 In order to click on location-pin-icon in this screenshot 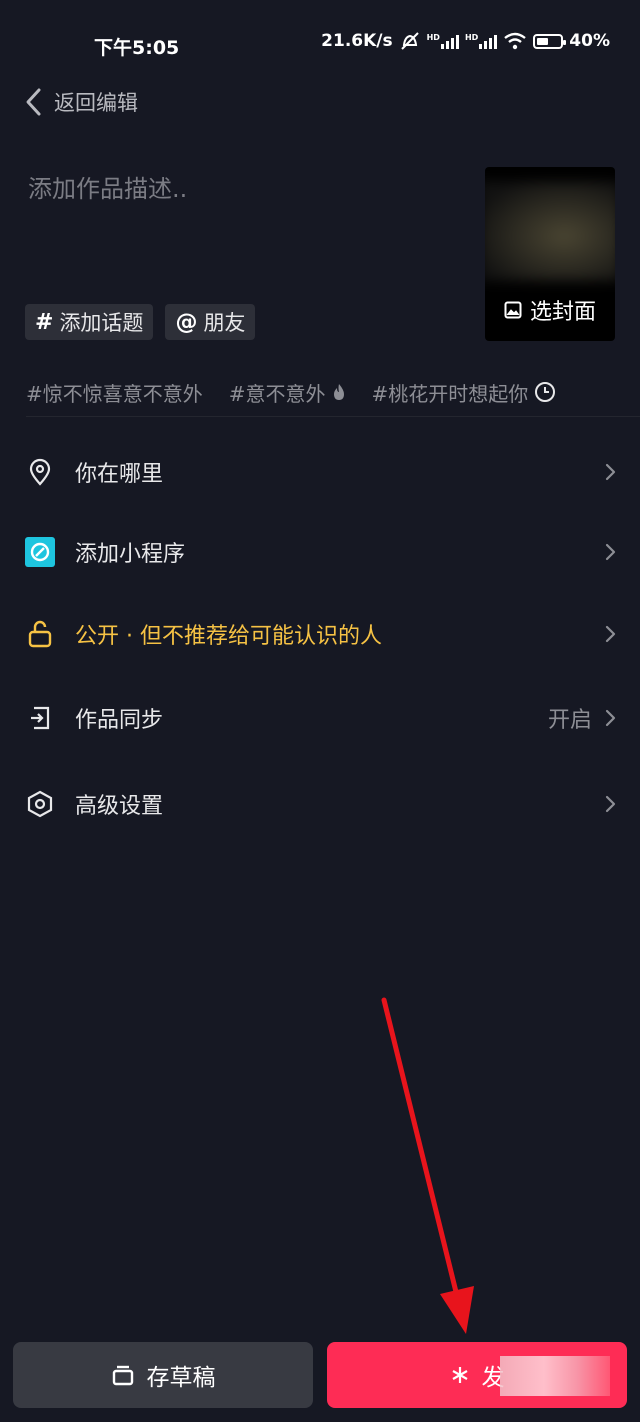, I will do `click(40, 472)`.